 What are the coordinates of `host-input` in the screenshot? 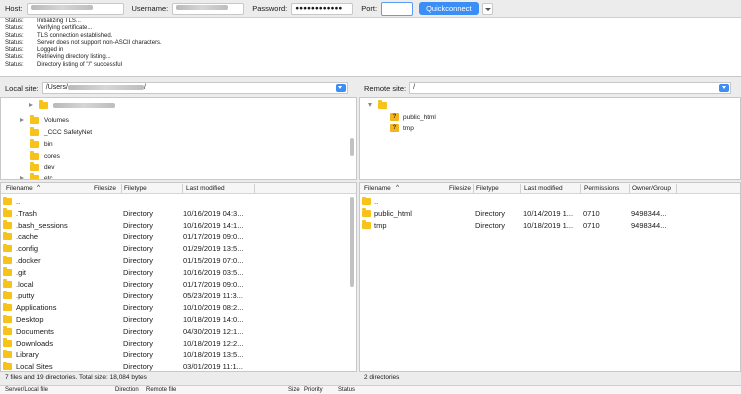 It's located at (75, 8).